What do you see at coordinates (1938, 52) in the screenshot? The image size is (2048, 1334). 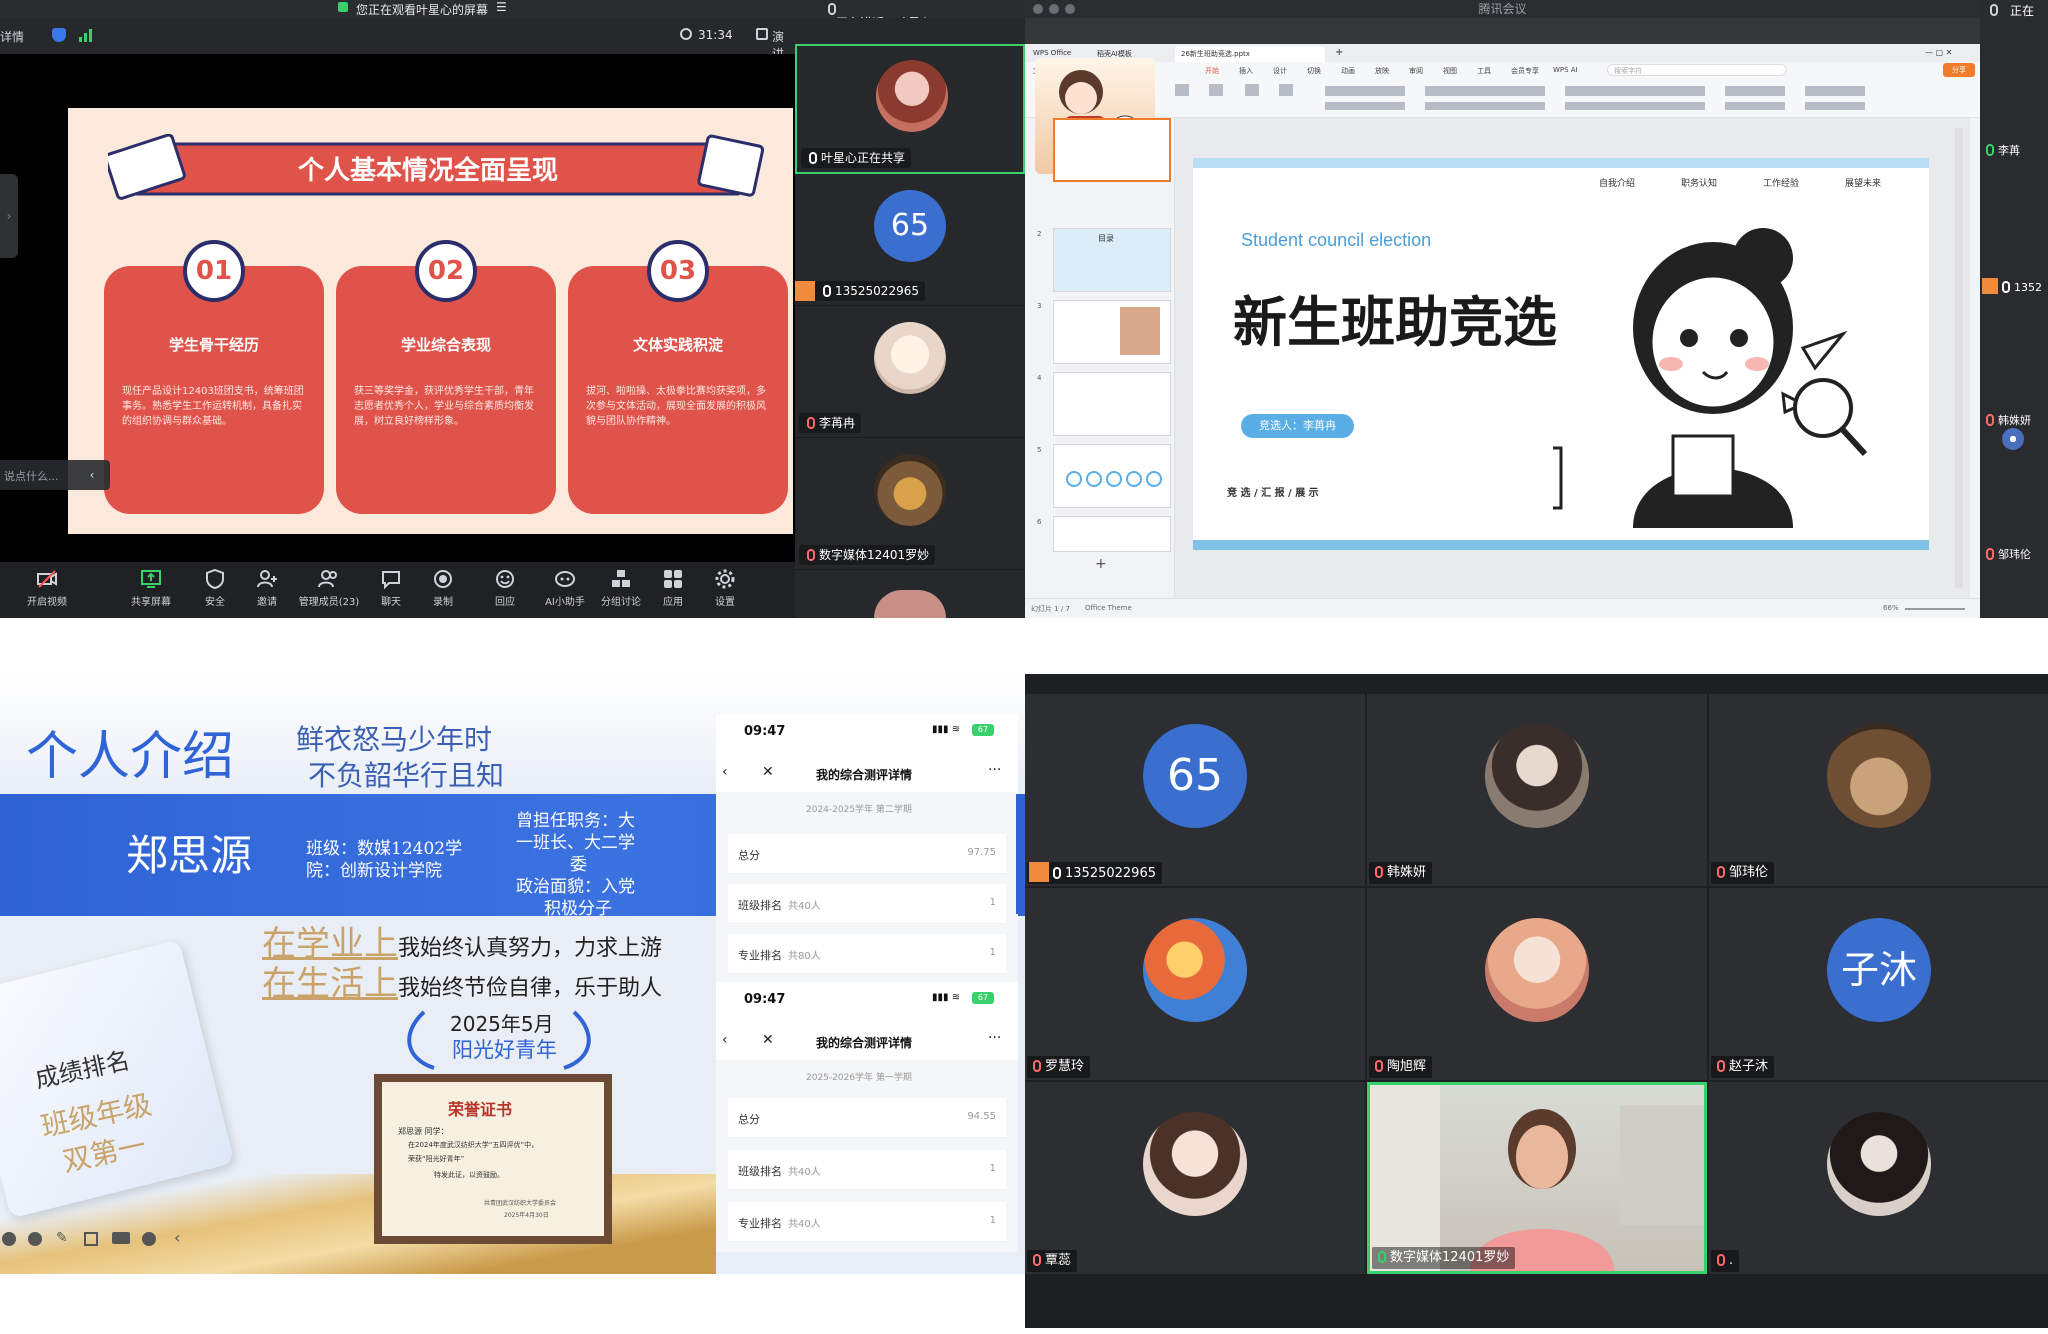 I see `window-controls: — ▢ ✕` at bounding box center [1938, 52].